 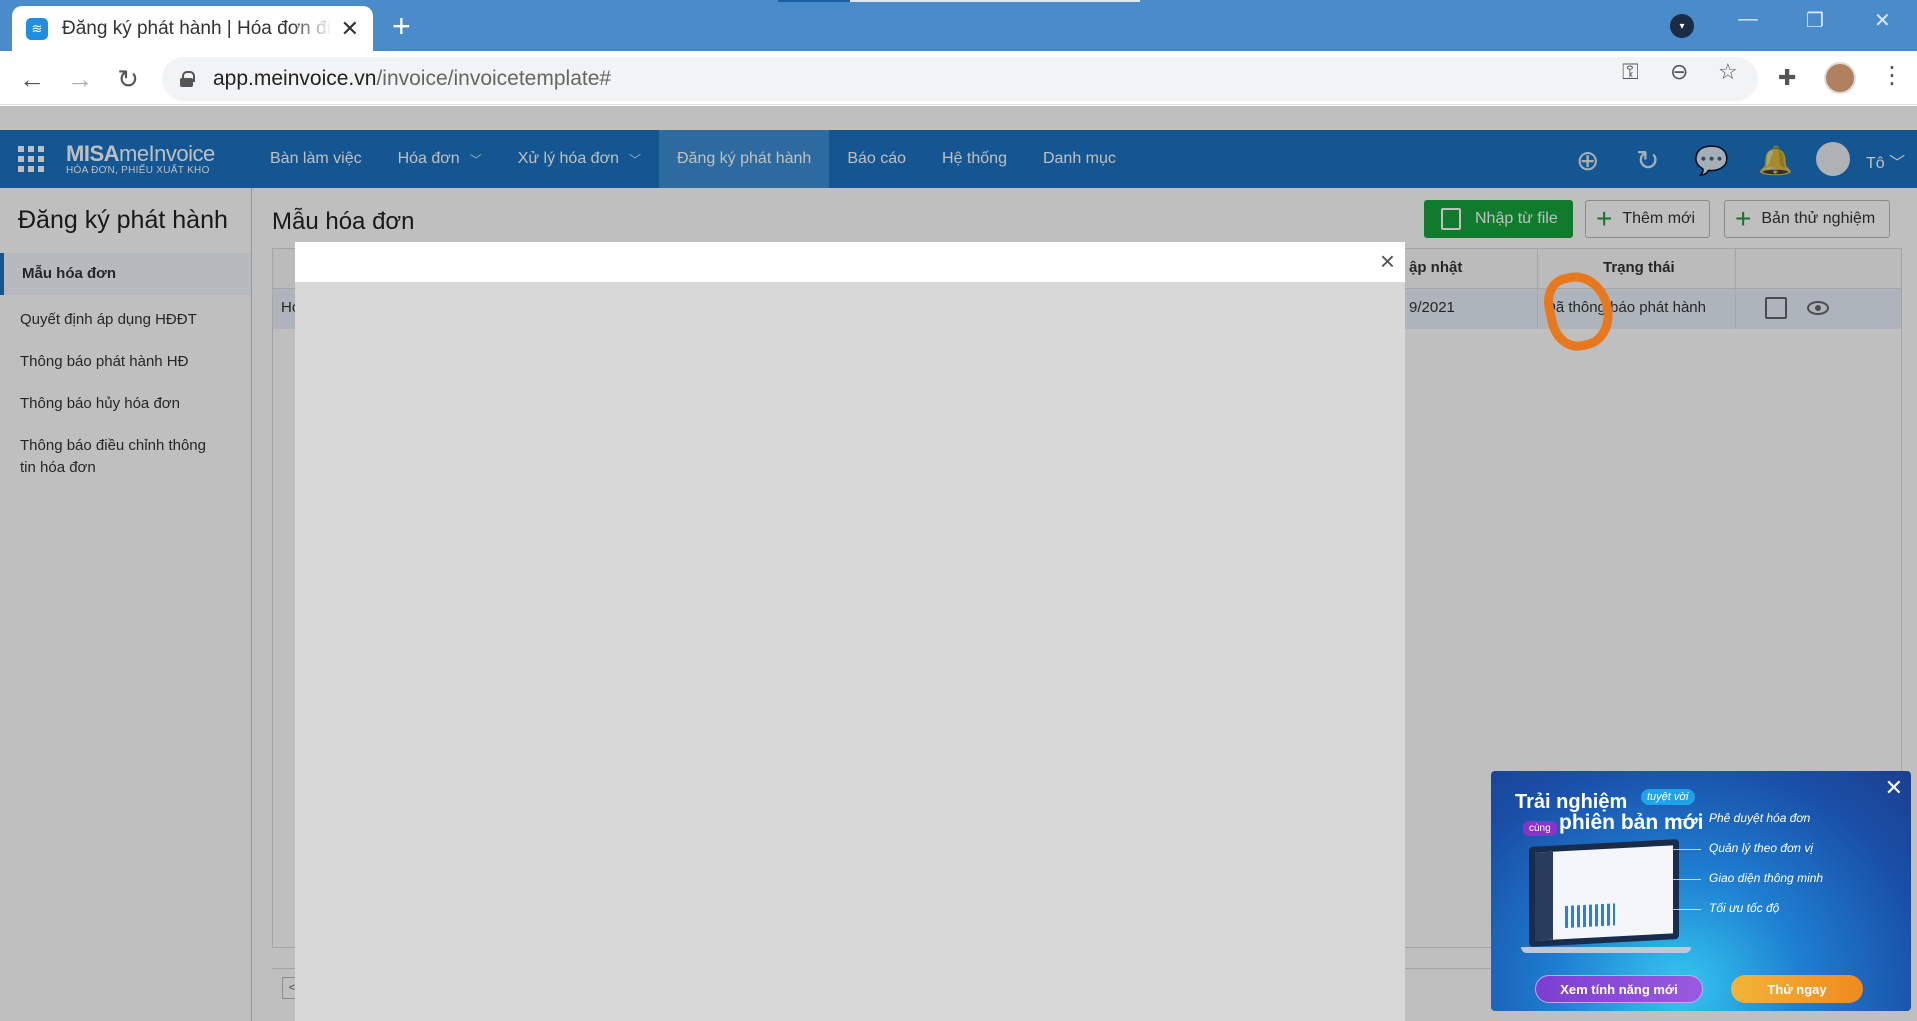 I want to click on browser-tab: ≋ Đăng ký phát hành | Hóa đơn điện tử ✕, so click(x=192, y=28).